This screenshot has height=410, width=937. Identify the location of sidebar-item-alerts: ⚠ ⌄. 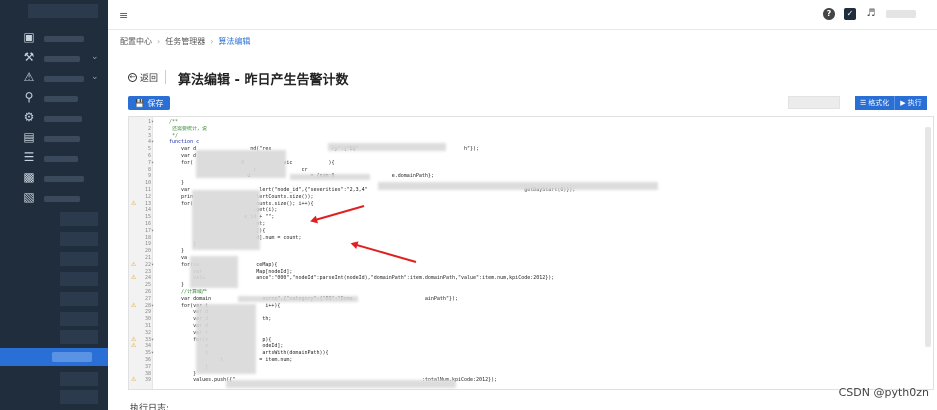
(54, 79).